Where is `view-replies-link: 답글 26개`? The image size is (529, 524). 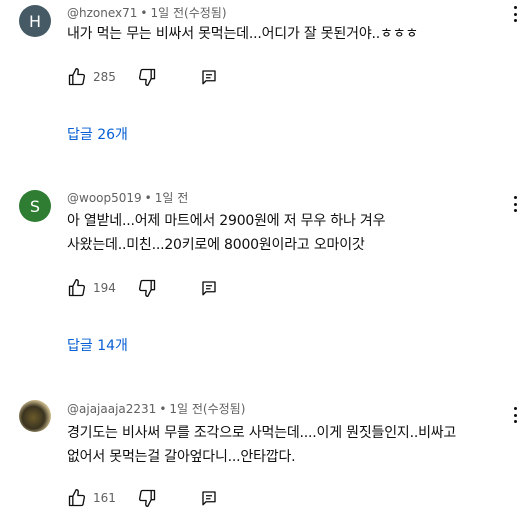 view-replies-link: 답글 26개 is located at coordinates (97, 134).